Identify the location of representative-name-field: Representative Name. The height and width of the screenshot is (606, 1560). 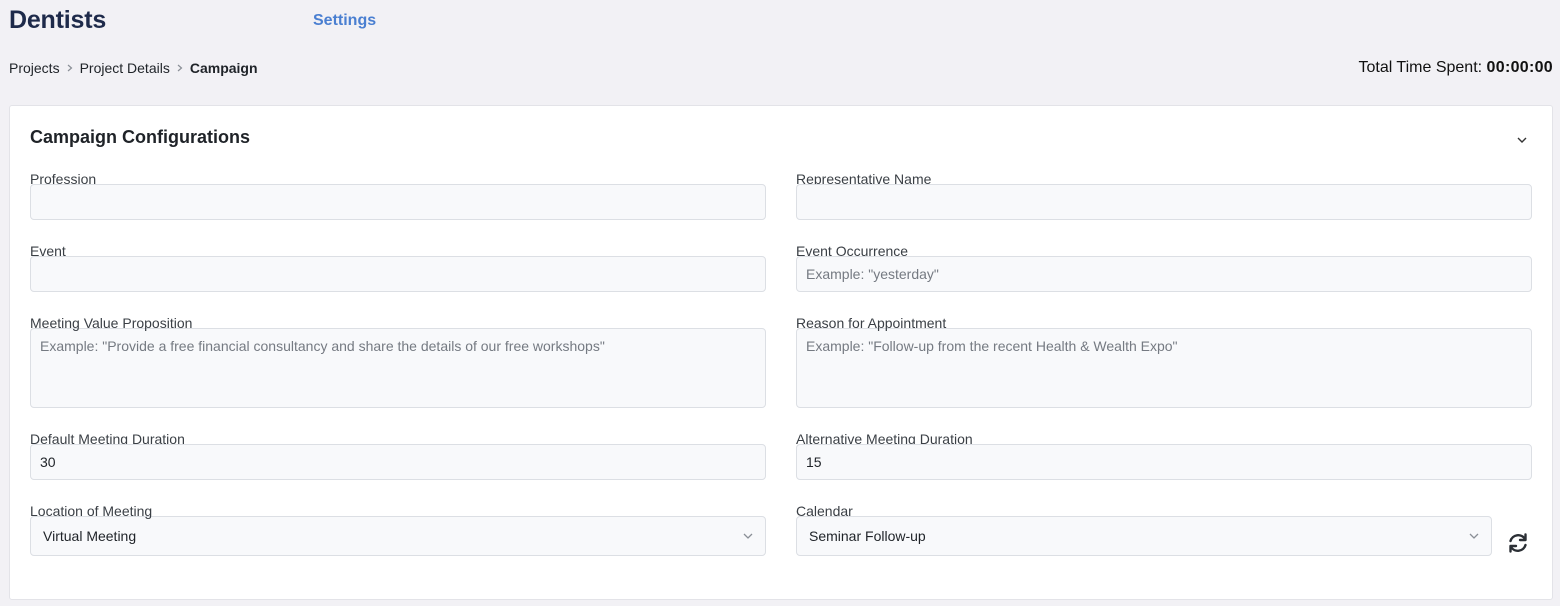
(1164, 195).